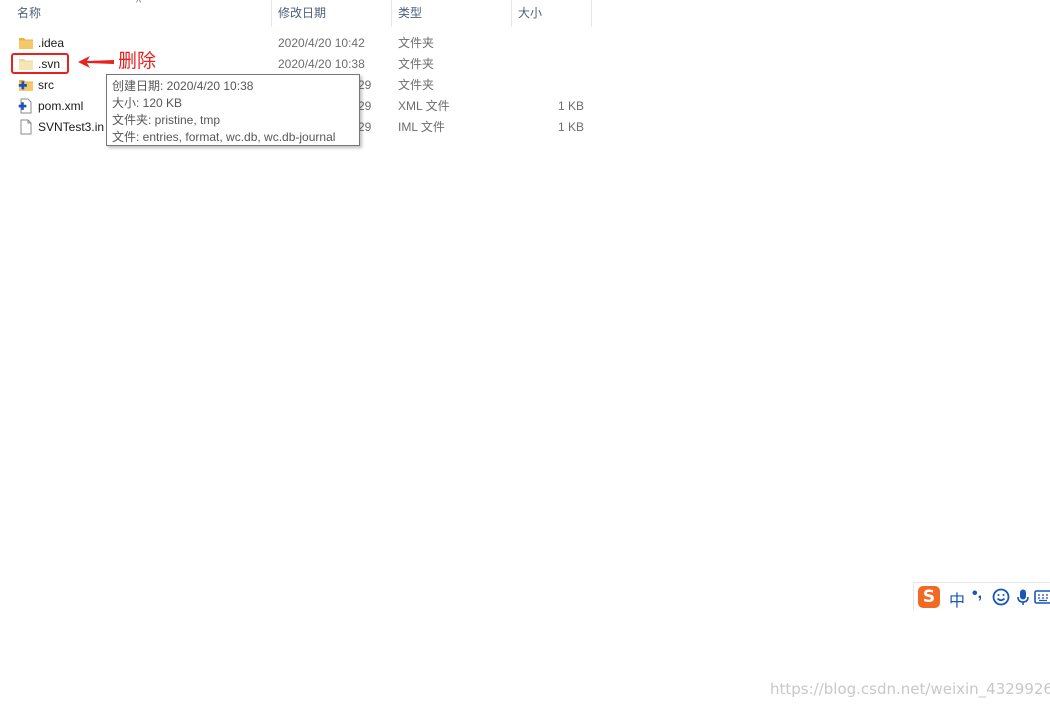  I want to click on annotation-label: 删除, so click(137, 61).